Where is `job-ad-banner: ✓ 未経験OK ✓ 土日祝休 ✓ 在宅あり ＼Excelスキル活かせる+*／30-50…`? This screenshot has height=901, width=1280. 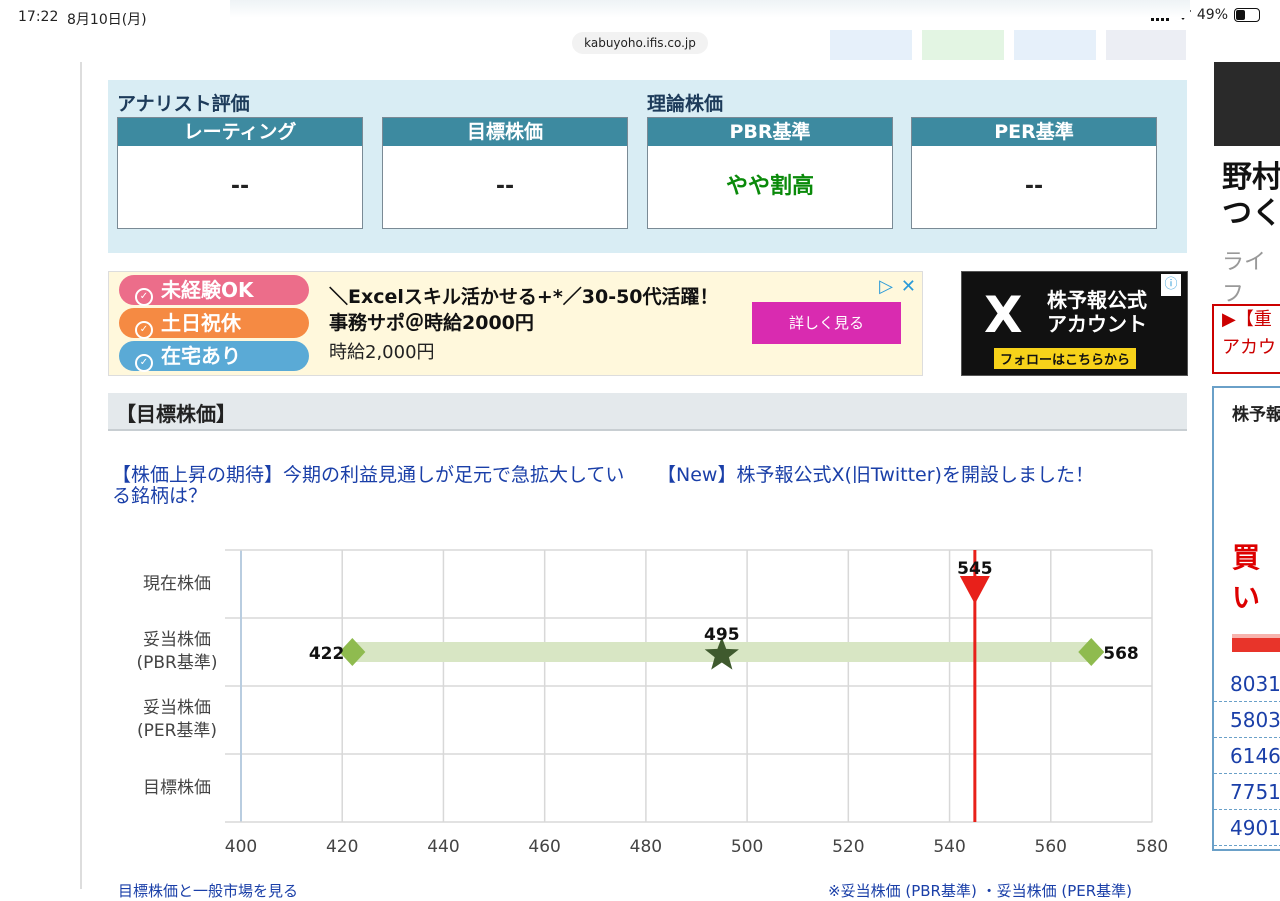 job-ad-banner: ✓ 未経験OK ✓ 土日祝休 ✓ 在宅あり ＼Excelスキル活かせる+*／30-50… is located at coordinates (515, 323).